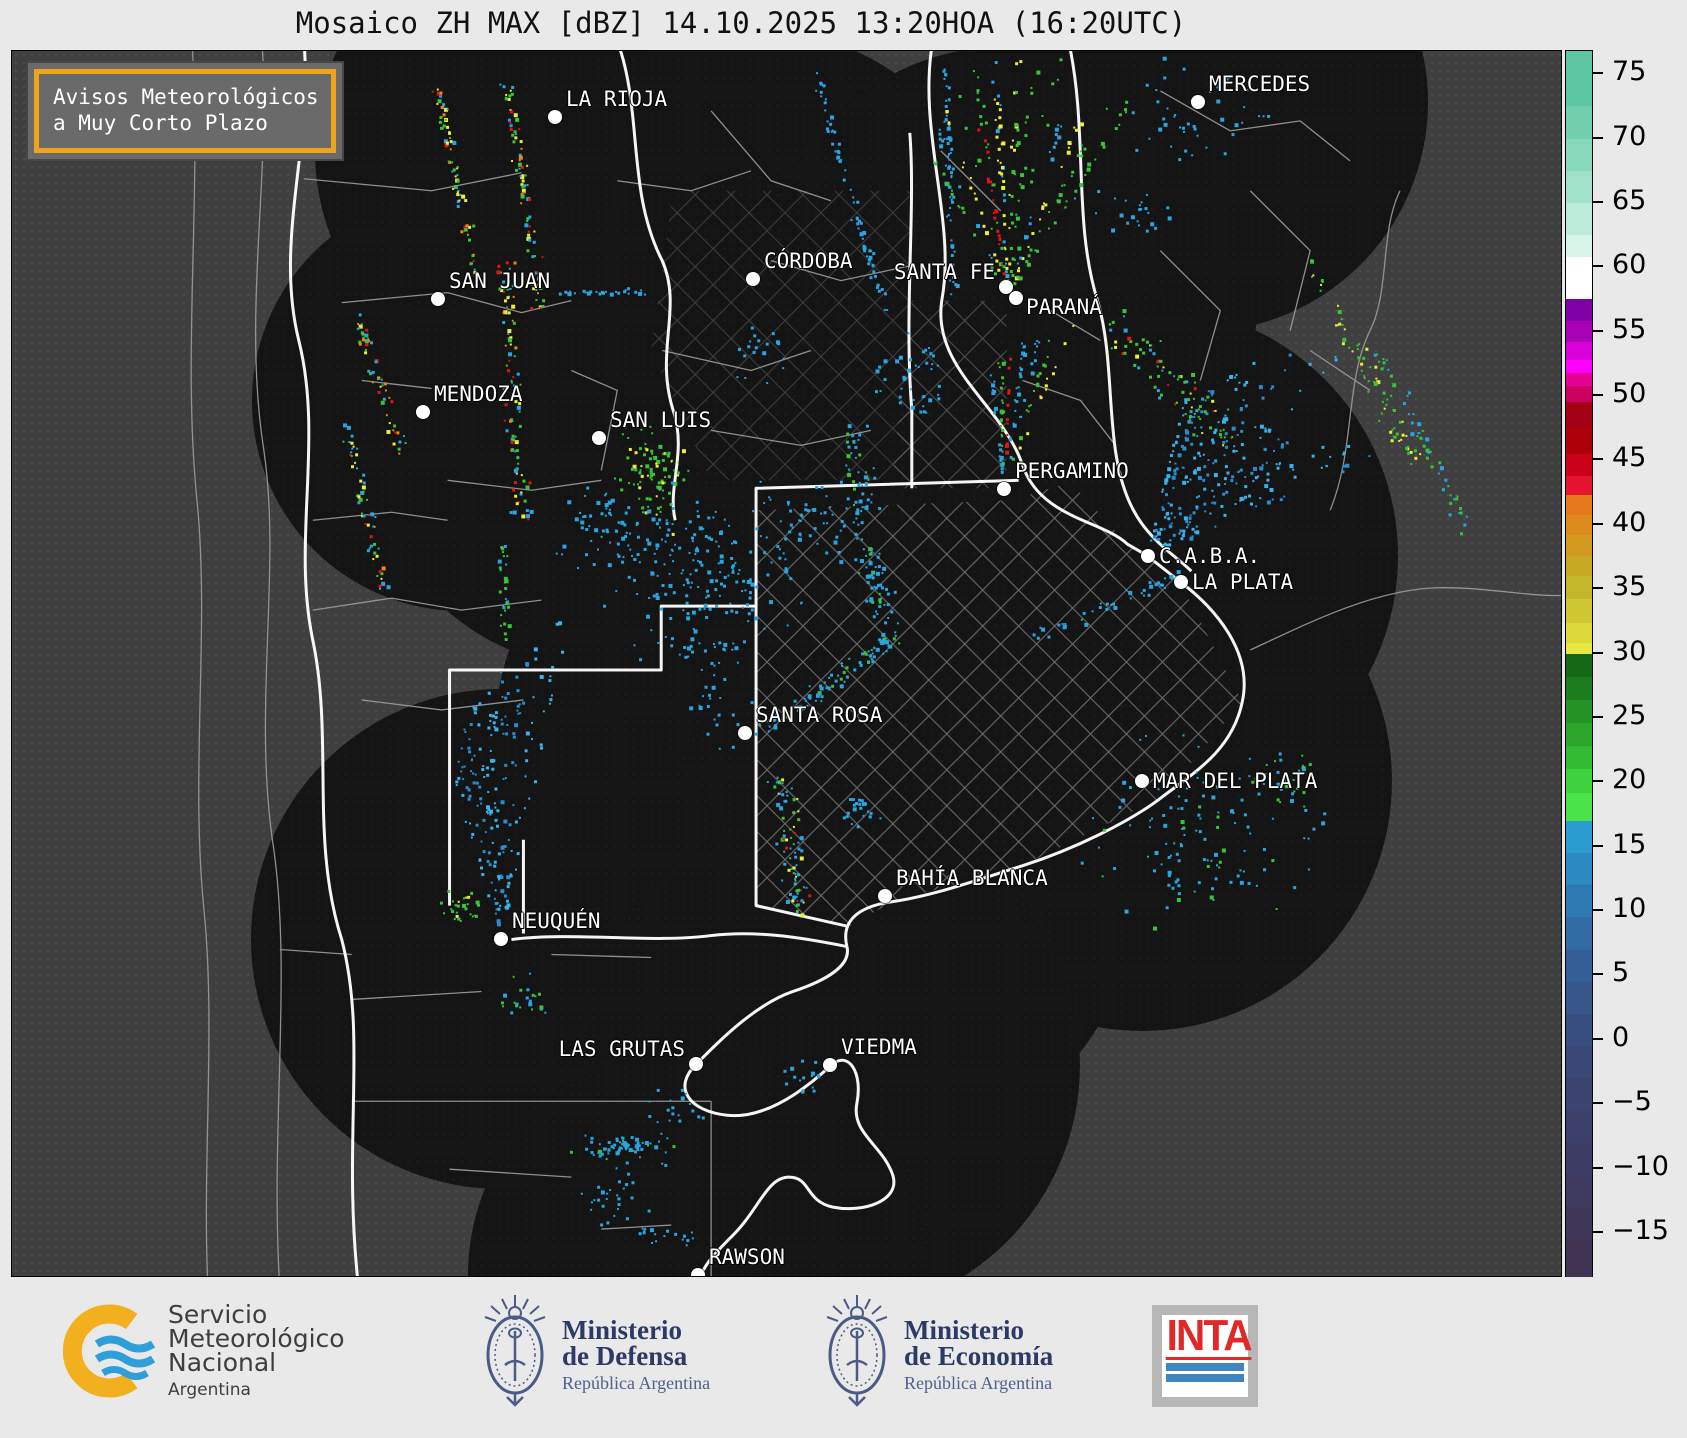 The height and width of the screenshot is (1438, 1687). I want to click on city-label: SAN LUIS, so click(661, 420).